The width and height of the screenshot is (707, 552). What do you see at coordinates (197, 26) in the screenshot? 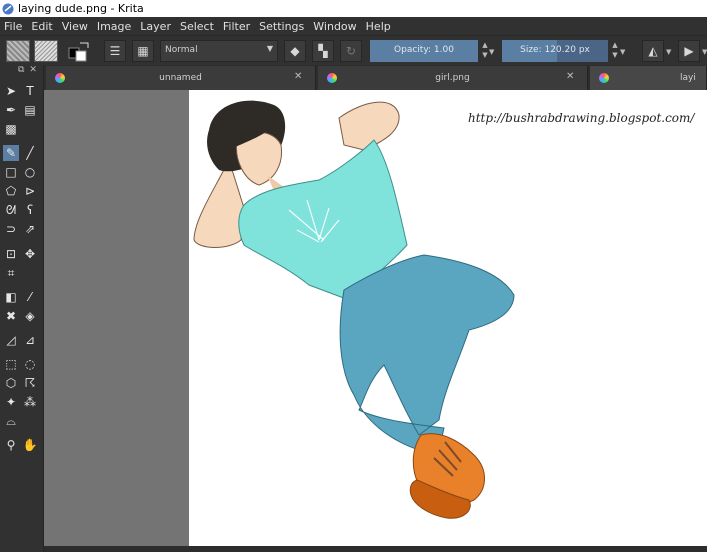
I see `menu-select: Select` at bounding box center [197, 26].